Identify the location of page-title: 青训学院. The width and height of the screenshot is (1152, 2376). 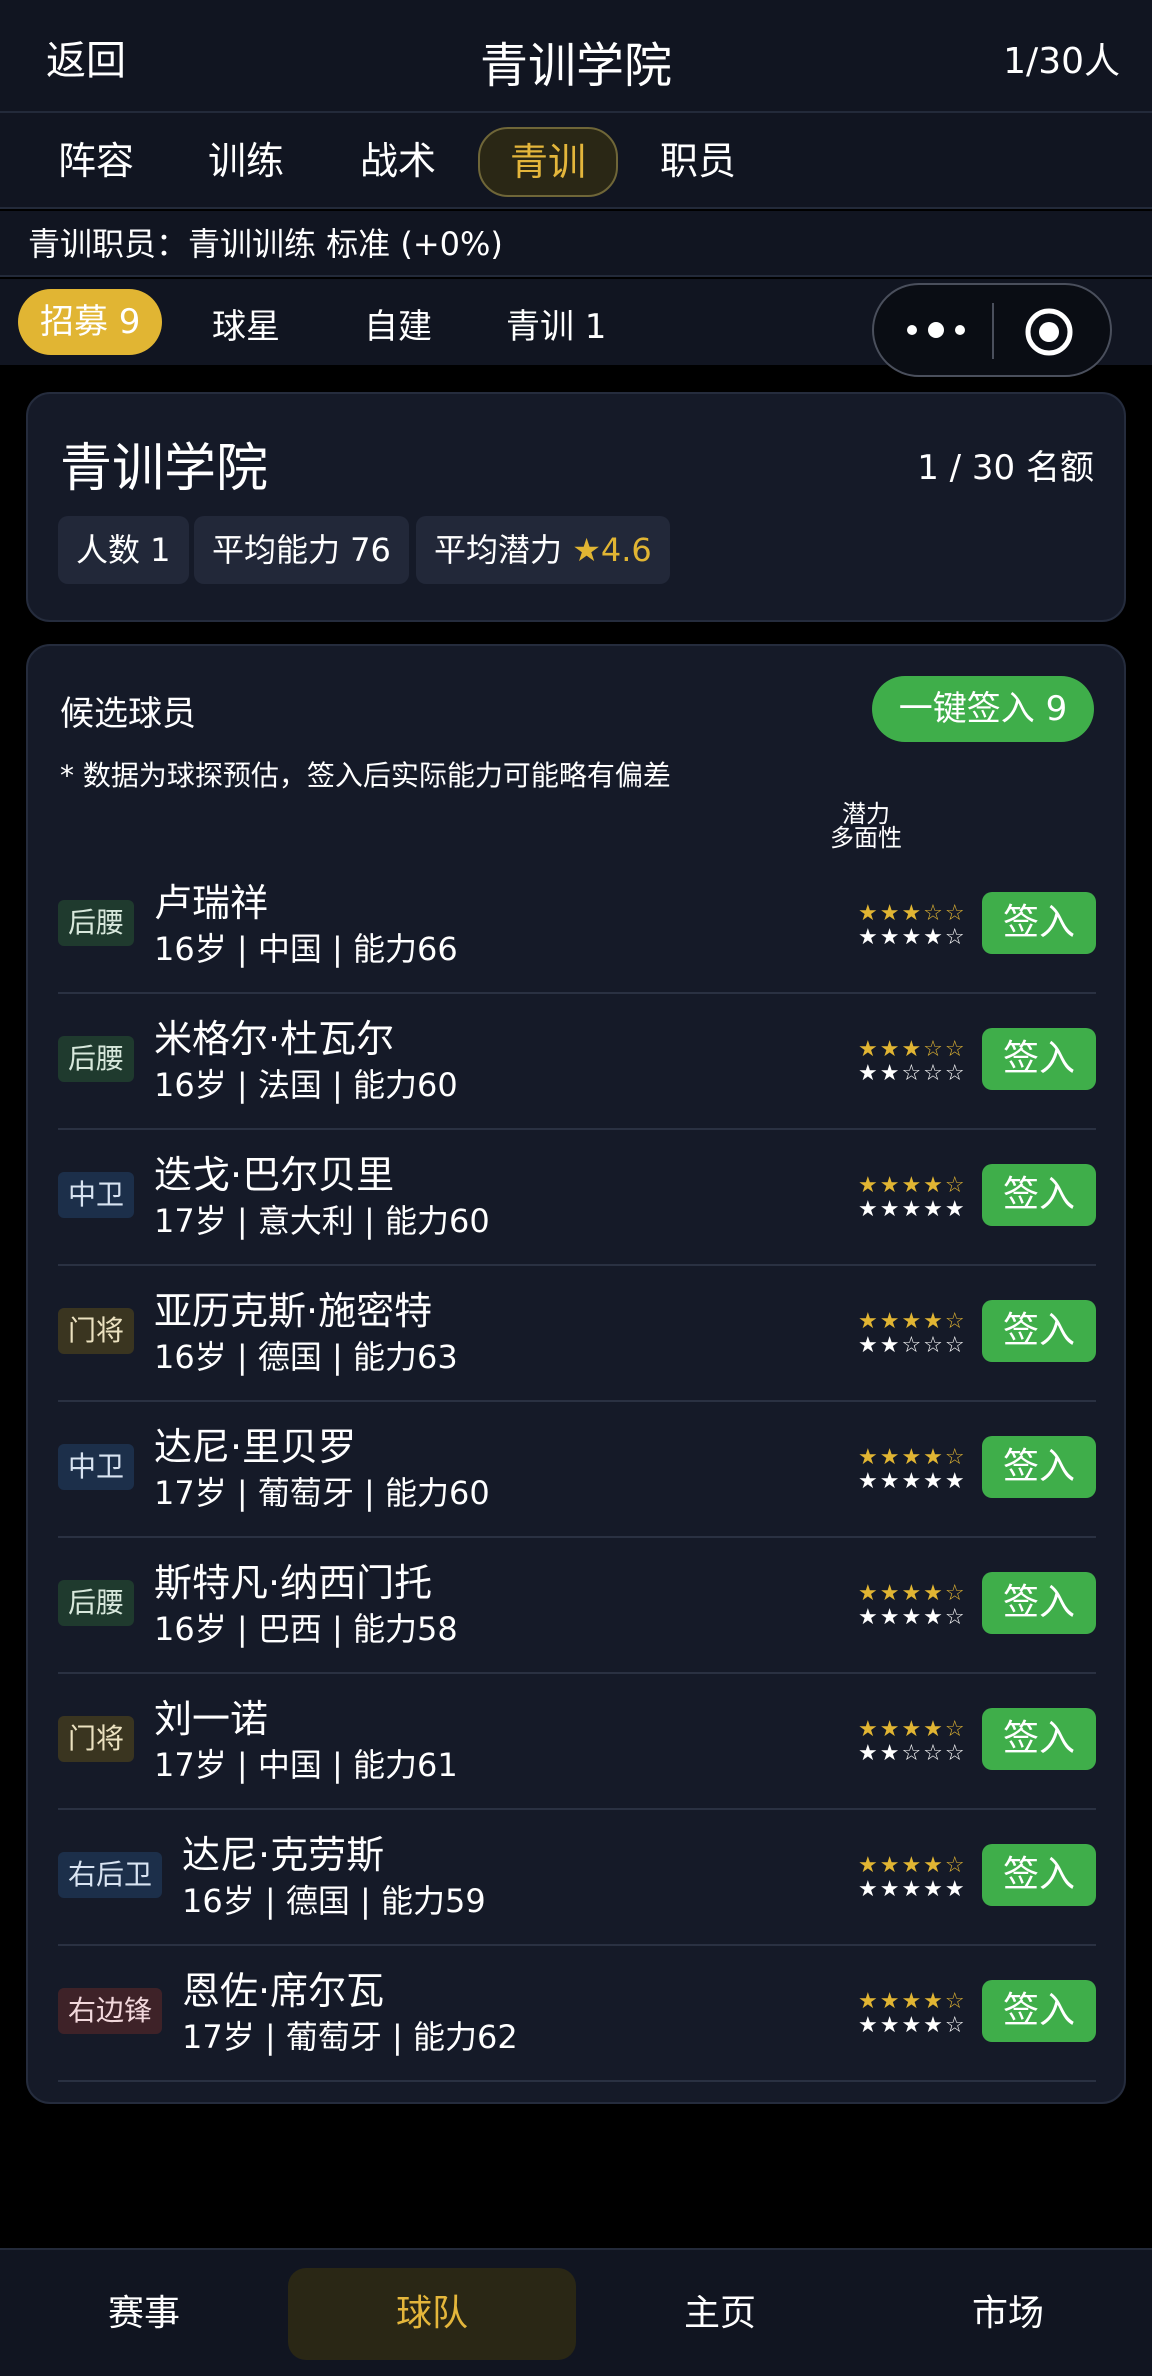
(575, 66).